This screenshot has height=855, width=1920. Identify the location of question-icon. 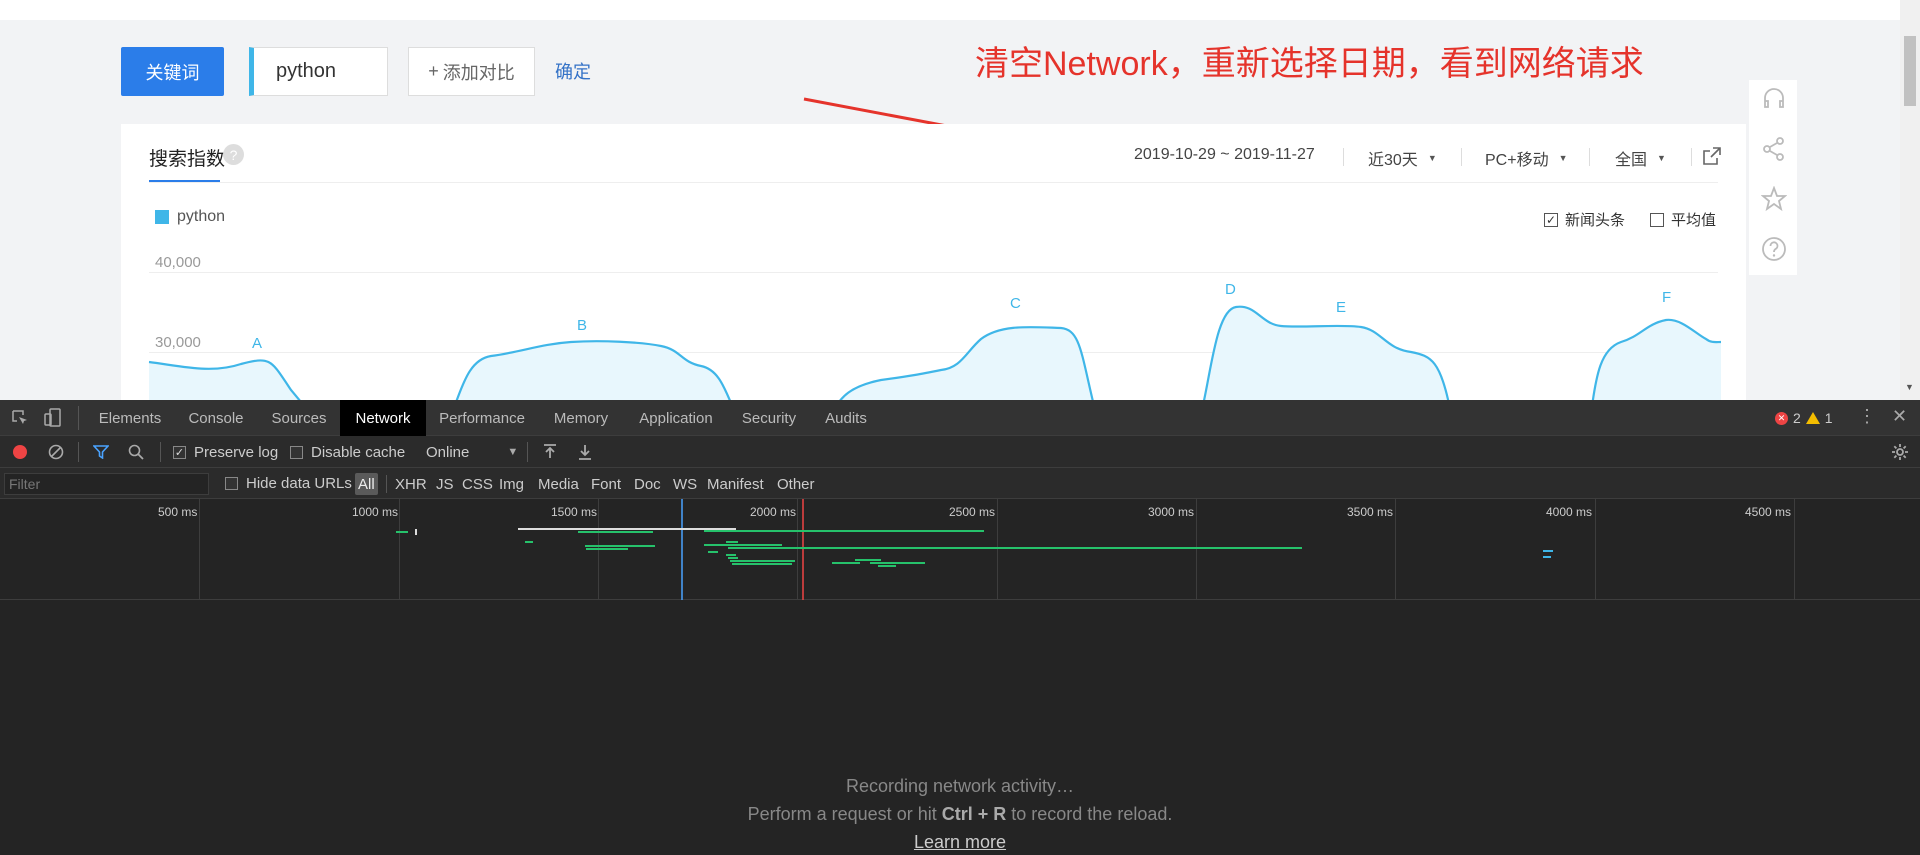
(1774, 249).